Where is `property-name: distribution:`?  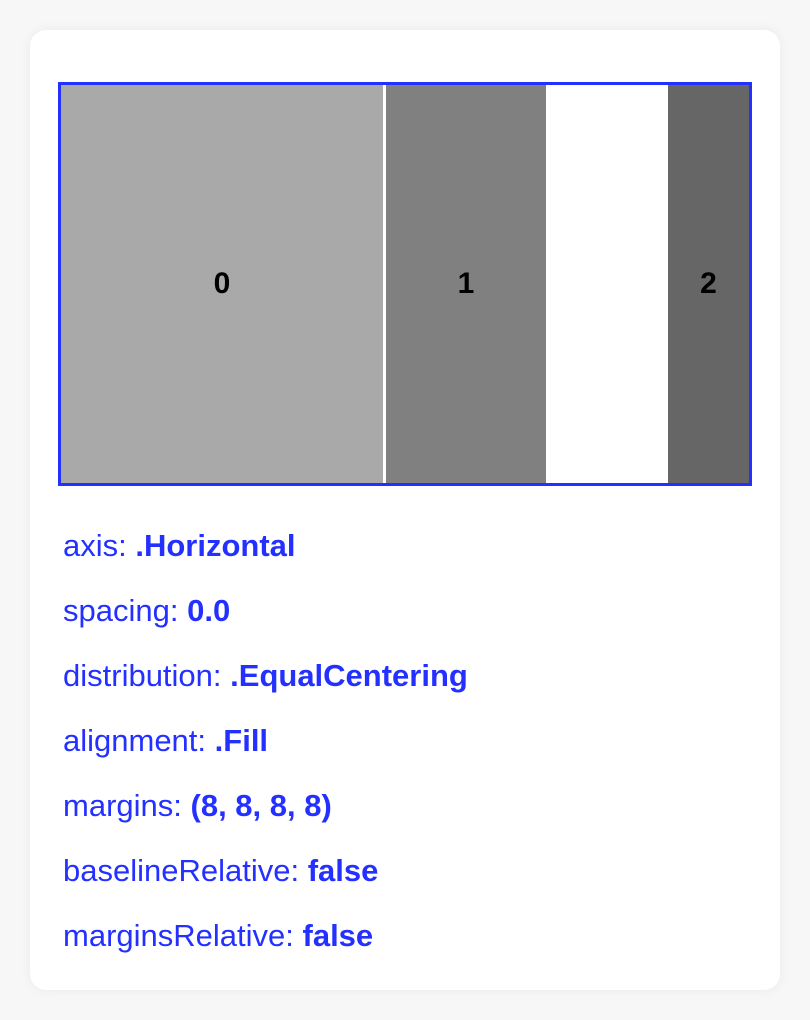
property-name: distribution: is located at coordinates (142, 675).